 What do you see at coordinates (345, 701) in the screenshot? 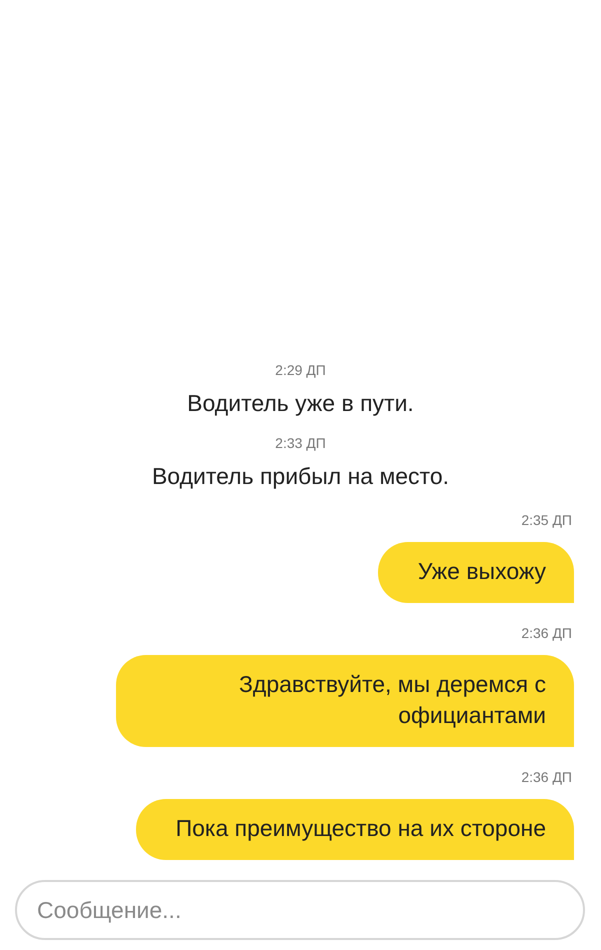
I see `message-bubble: Здравствуйте, мы деремся с официантами` at bounding box center [345, 701].